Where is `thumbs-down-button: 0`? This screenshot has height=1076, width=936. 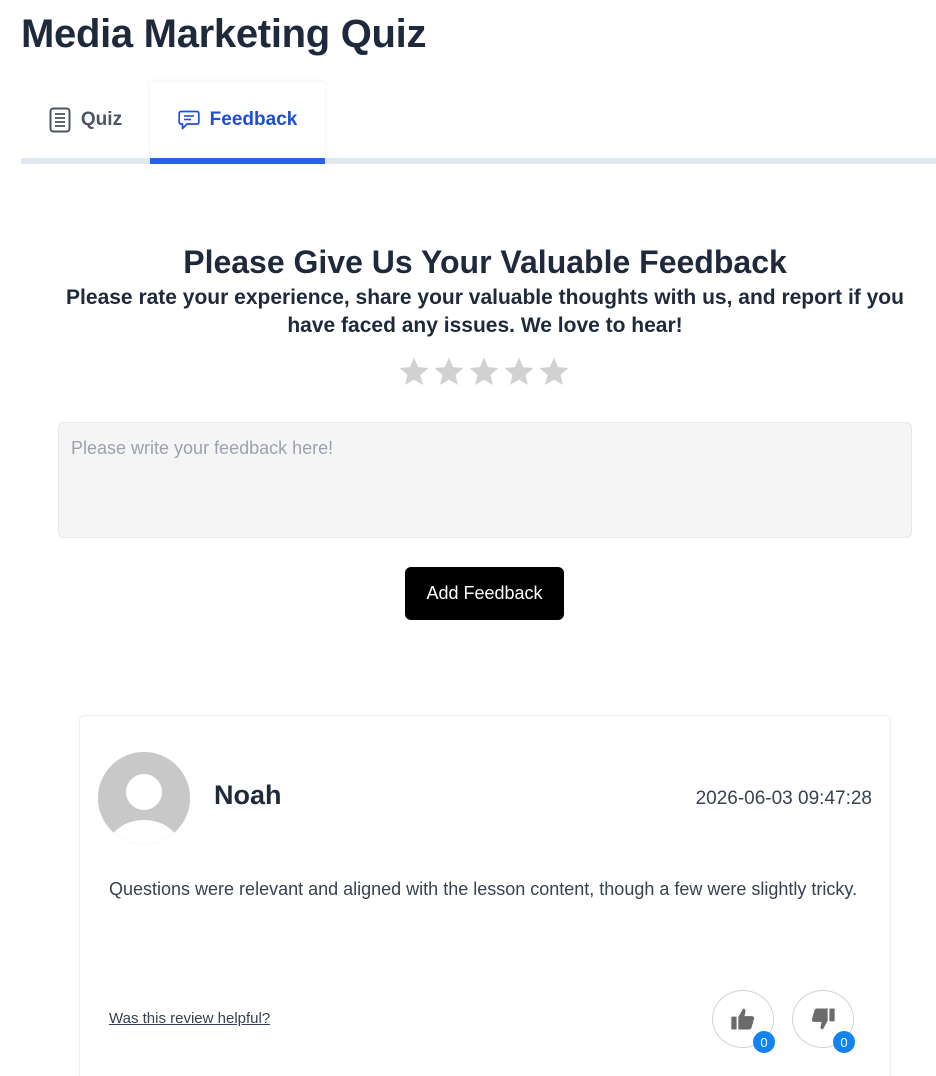
thumbs-down-button: 0 is located at coordinates (823, 1021).